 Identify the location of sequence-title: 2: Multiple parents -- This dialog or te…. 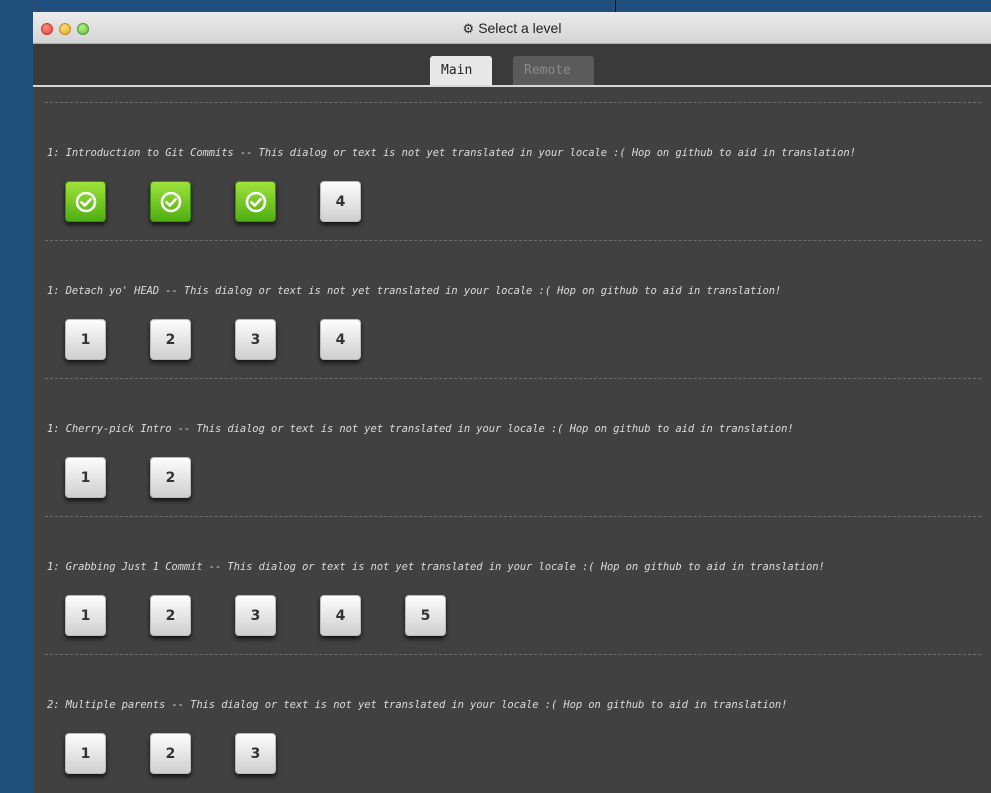
(417, 705).